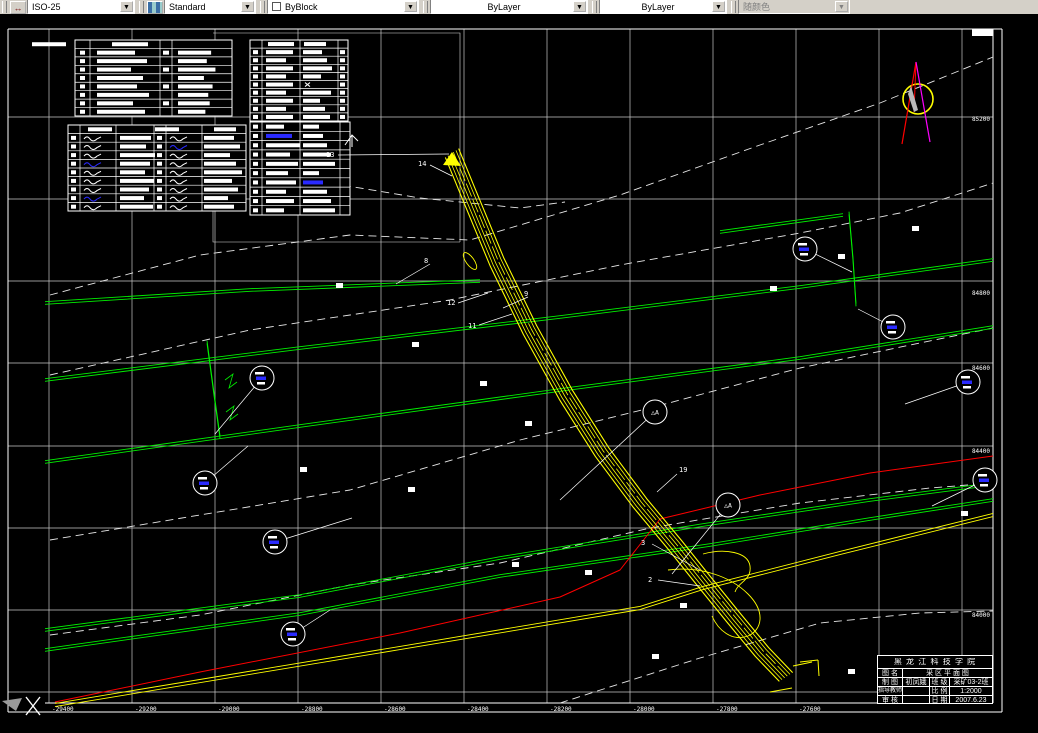  Describe the element at coordinates (981, 451) in the screenshot. I see `svg-text: 84400` at that location.